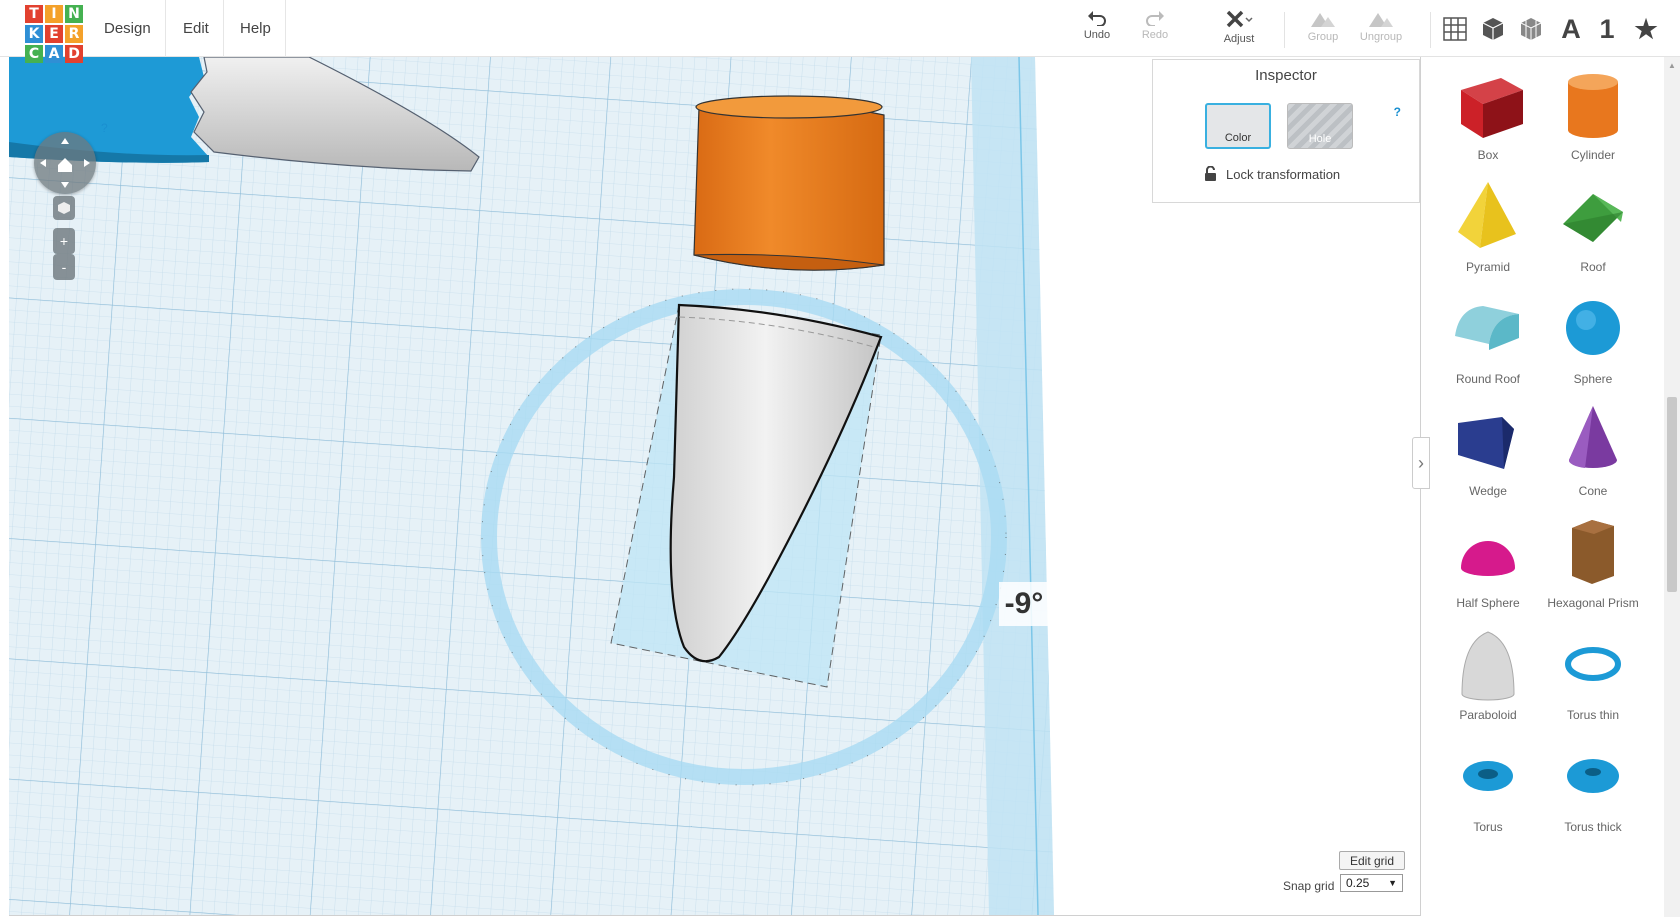 Image resolution: width=1680 pixels, height=917 pixels. I want to click on menu-design: Design, so click(128, 28).